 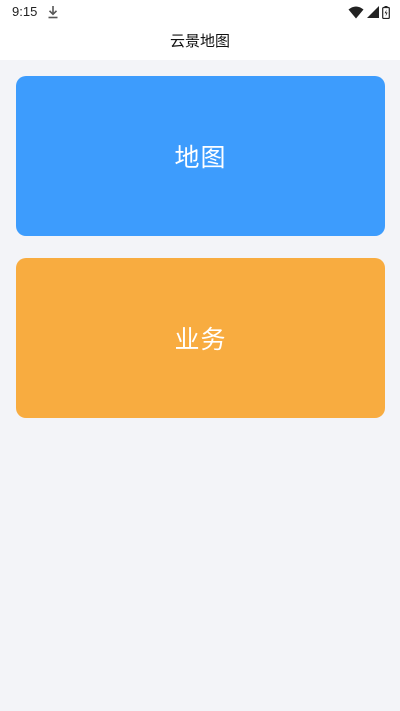 I want to click on app-header: 云景地图, so click(x=200, y=42).